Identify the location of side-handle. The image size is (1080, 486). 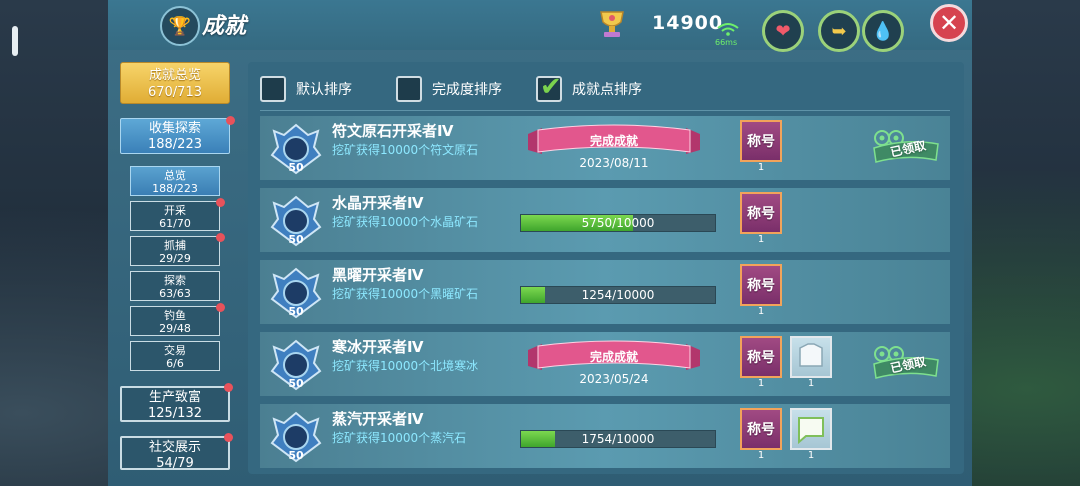
(15, 41).